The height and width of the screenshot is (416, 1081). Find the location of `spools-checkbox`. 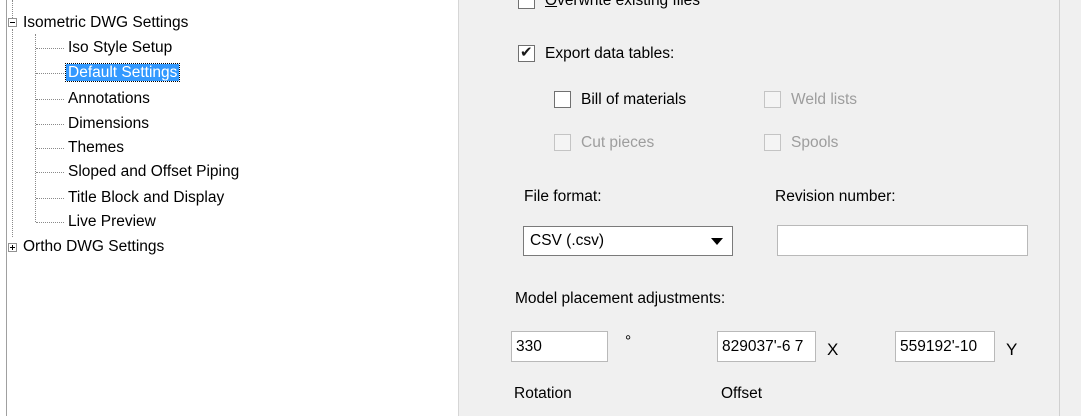

spools-checkbox is located at coordinates (772, 142).